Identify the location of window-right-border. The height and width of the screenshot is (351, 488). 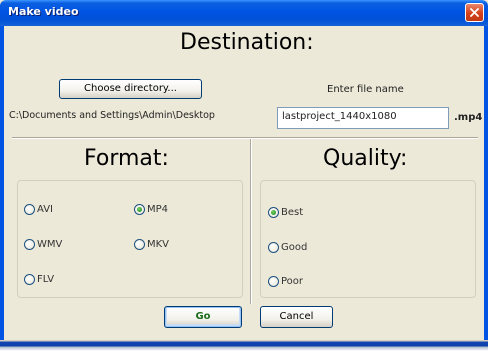
(486, 183).